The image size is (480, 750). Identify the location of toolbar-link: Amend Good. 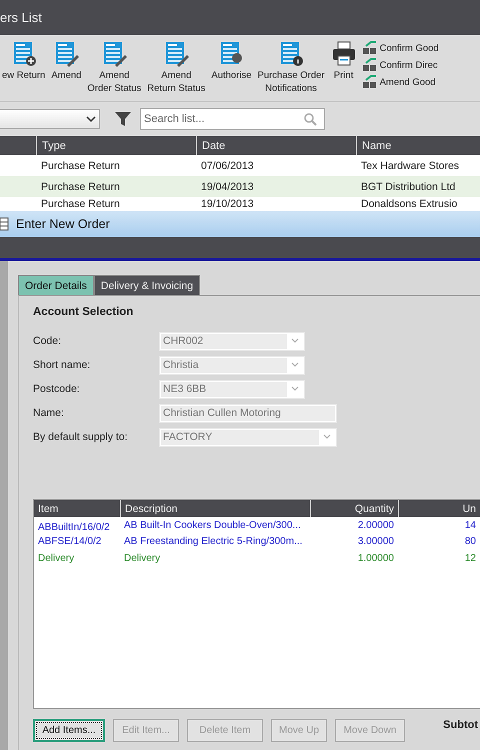
(400, 82).